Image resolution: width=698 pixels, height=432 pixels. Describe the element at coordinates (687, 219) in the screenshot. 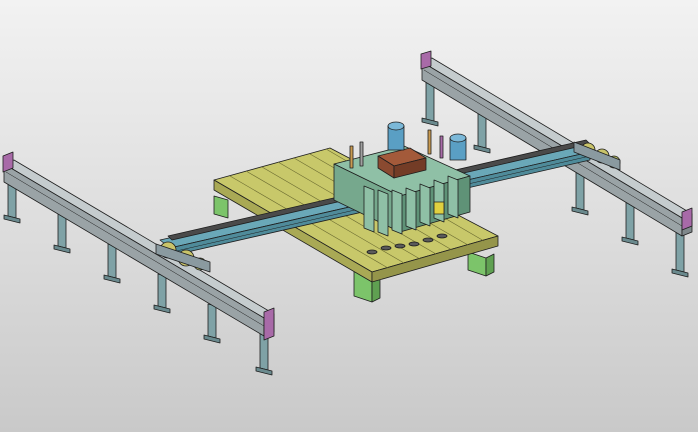

I see `rear-rail-end-cap-right` at that location.